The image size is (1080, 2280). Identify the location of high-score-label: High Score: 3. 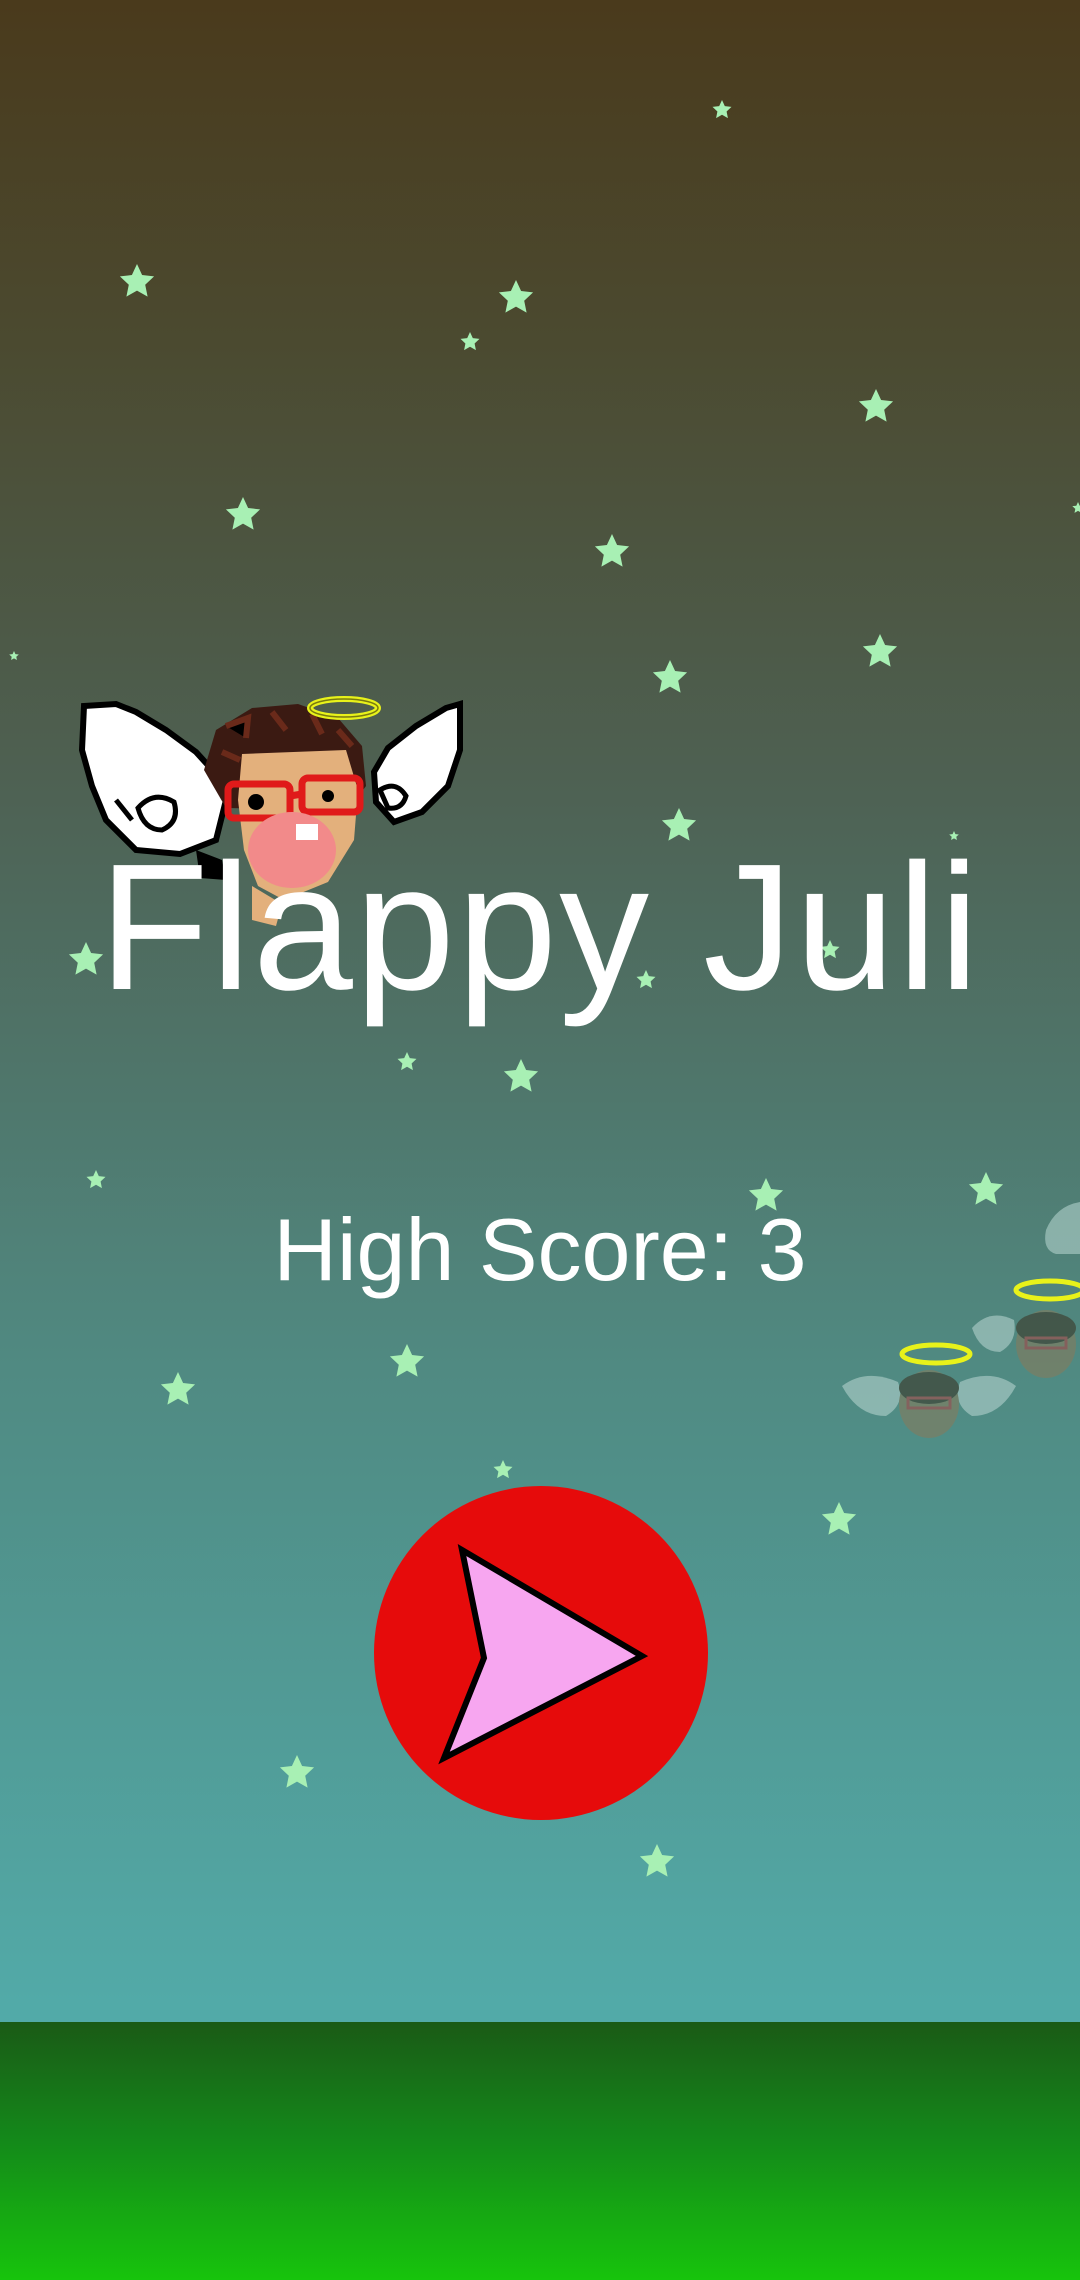
(540, 1249).